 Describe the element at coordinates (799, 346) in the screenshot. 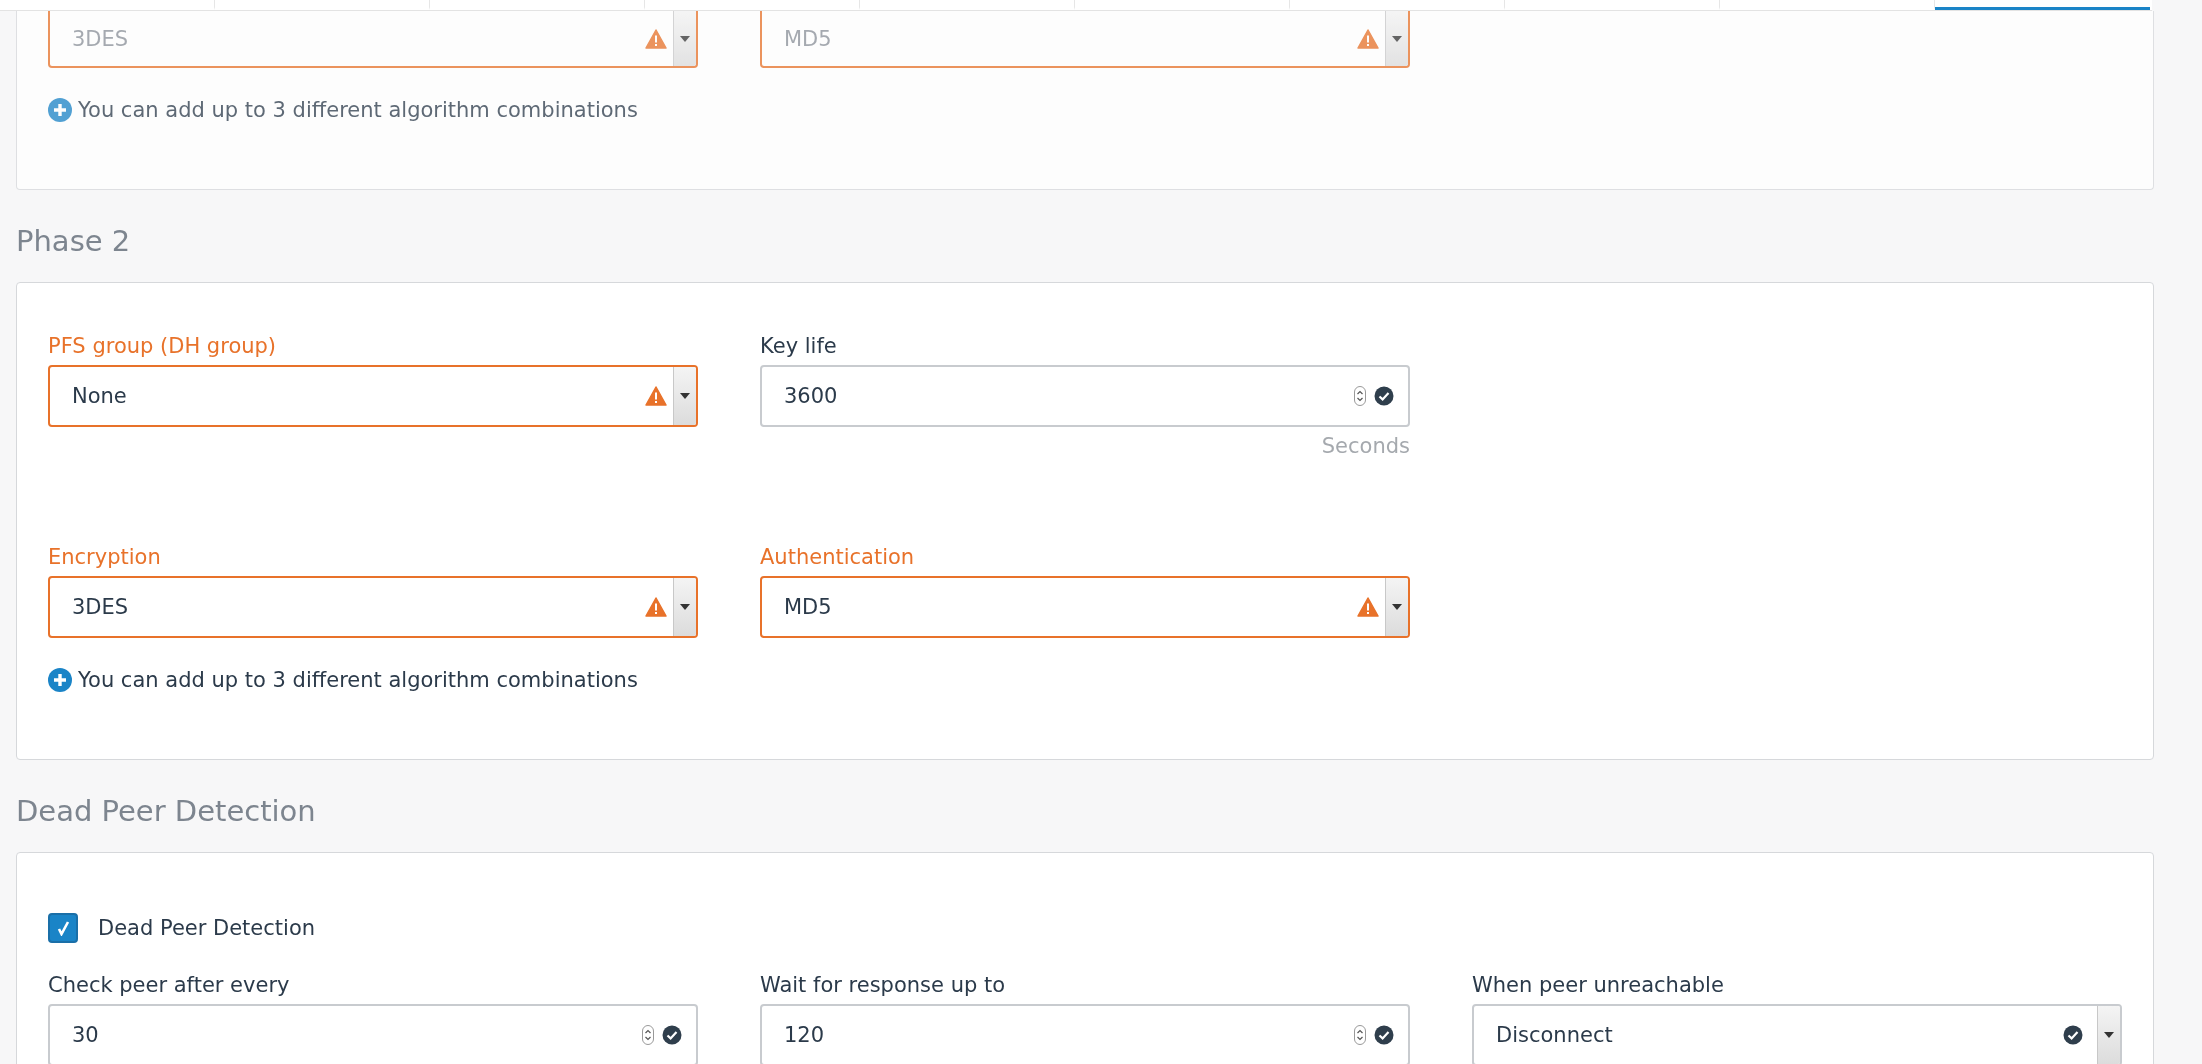

I see `field-label: Key life` at that location.